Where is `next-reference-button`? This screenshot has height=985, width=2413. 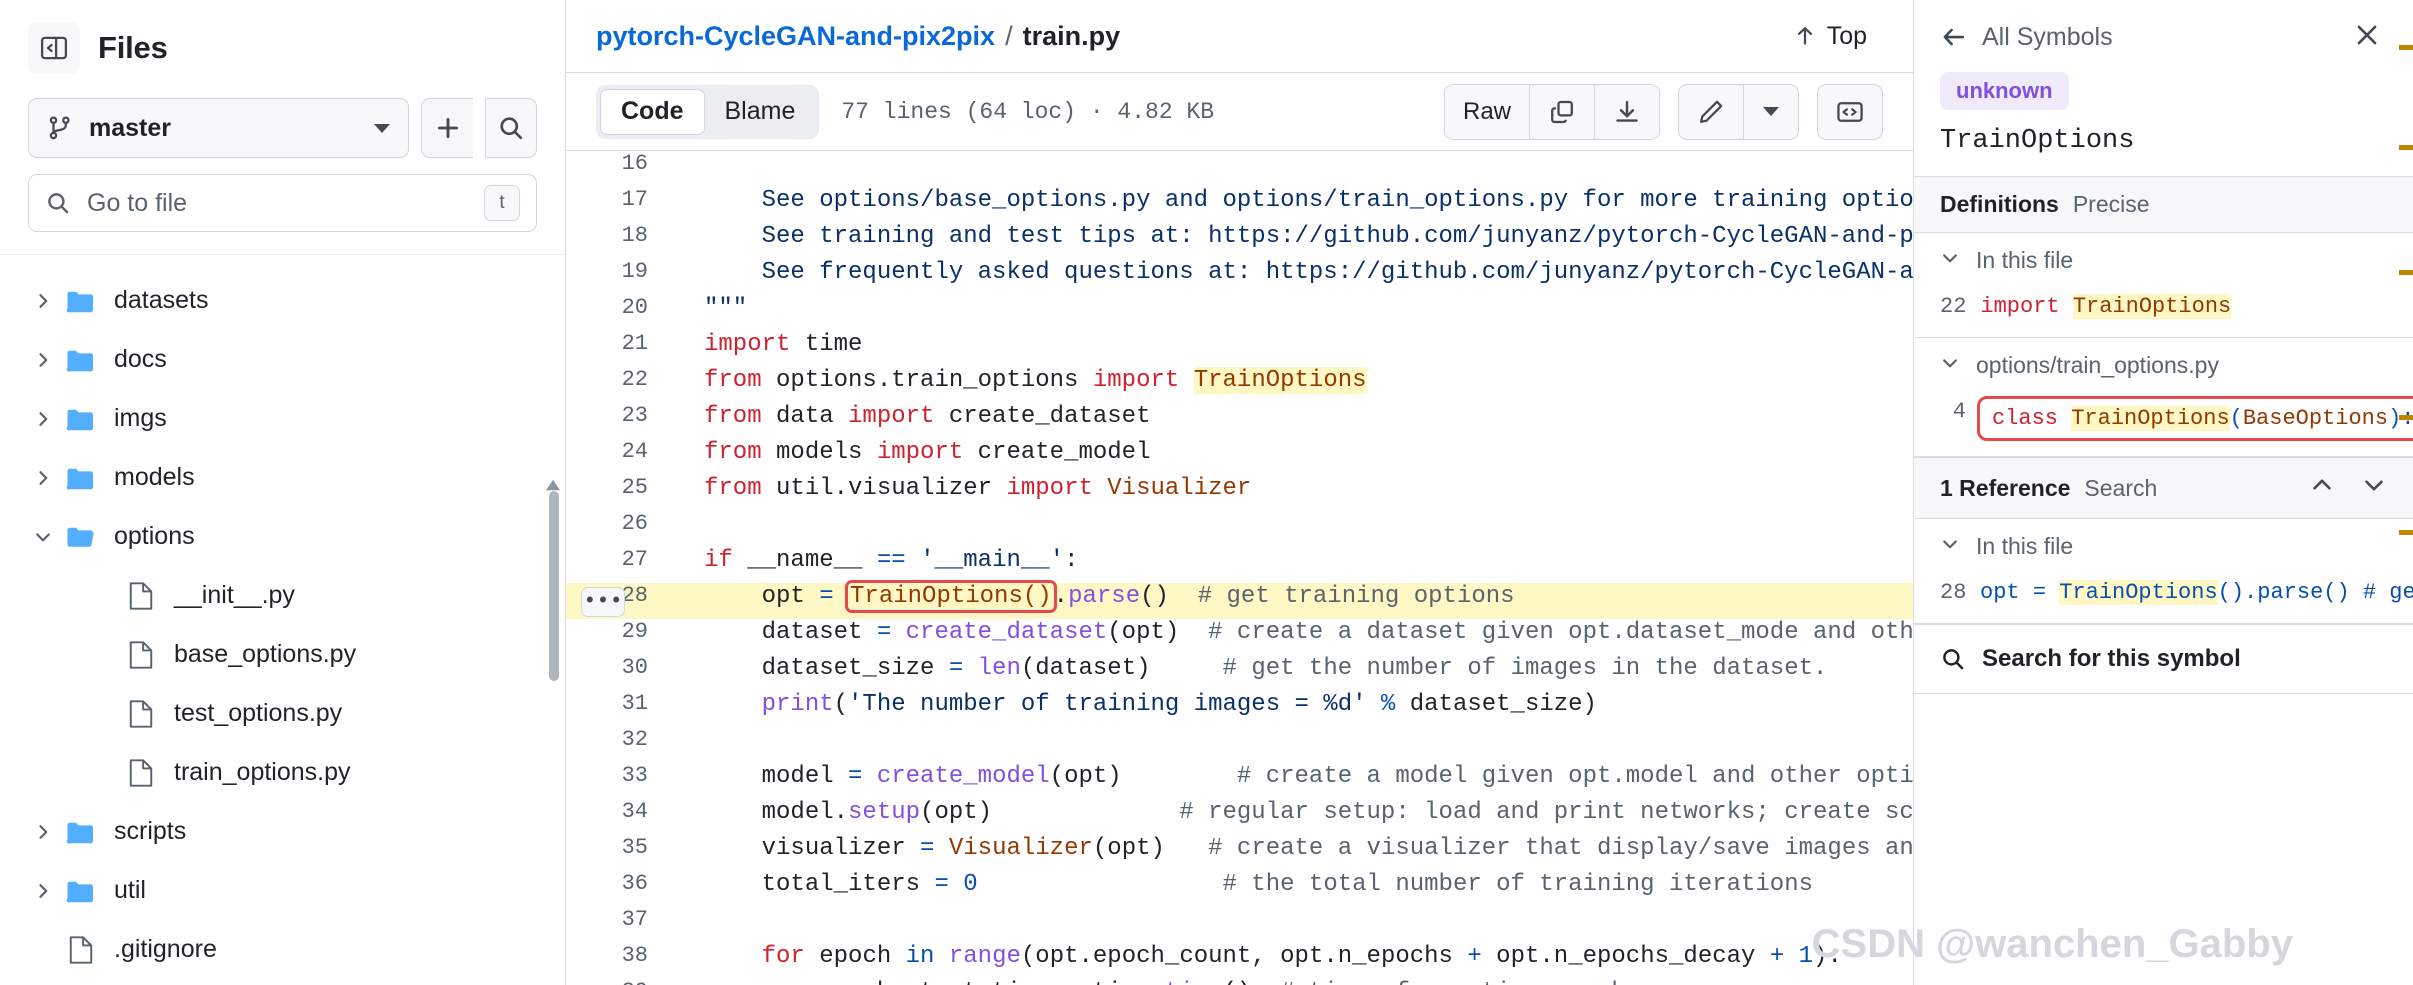 next-reference-button is located at coordinates (2374, 488).